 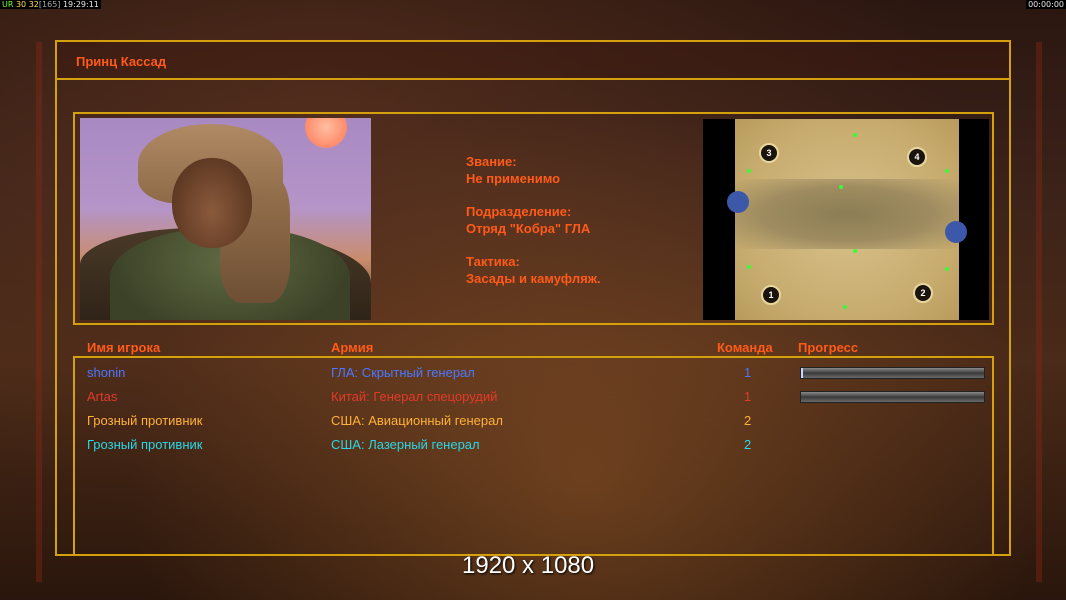 I want to click on unit-label: Подразделение:, so click(x=519, y=211).